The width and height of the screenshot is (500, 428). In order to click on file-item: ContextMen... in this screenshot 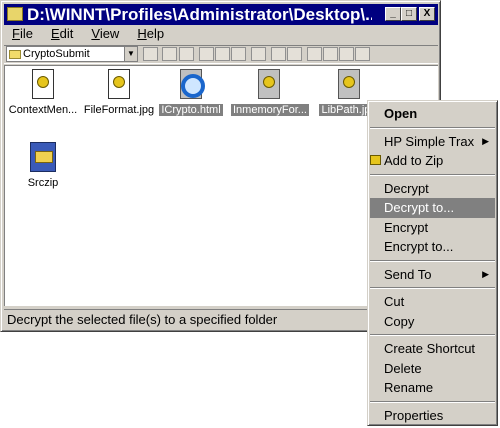, I will do `click(43, 92)`.